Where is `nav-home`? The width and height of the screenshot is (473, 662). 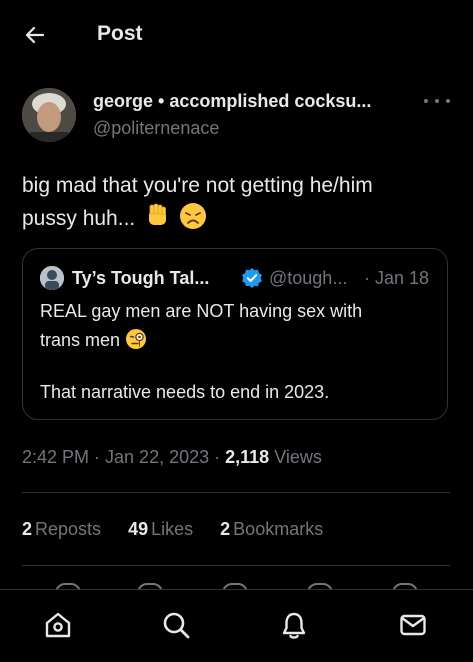 nav-home is located at coordinates (58, 625).